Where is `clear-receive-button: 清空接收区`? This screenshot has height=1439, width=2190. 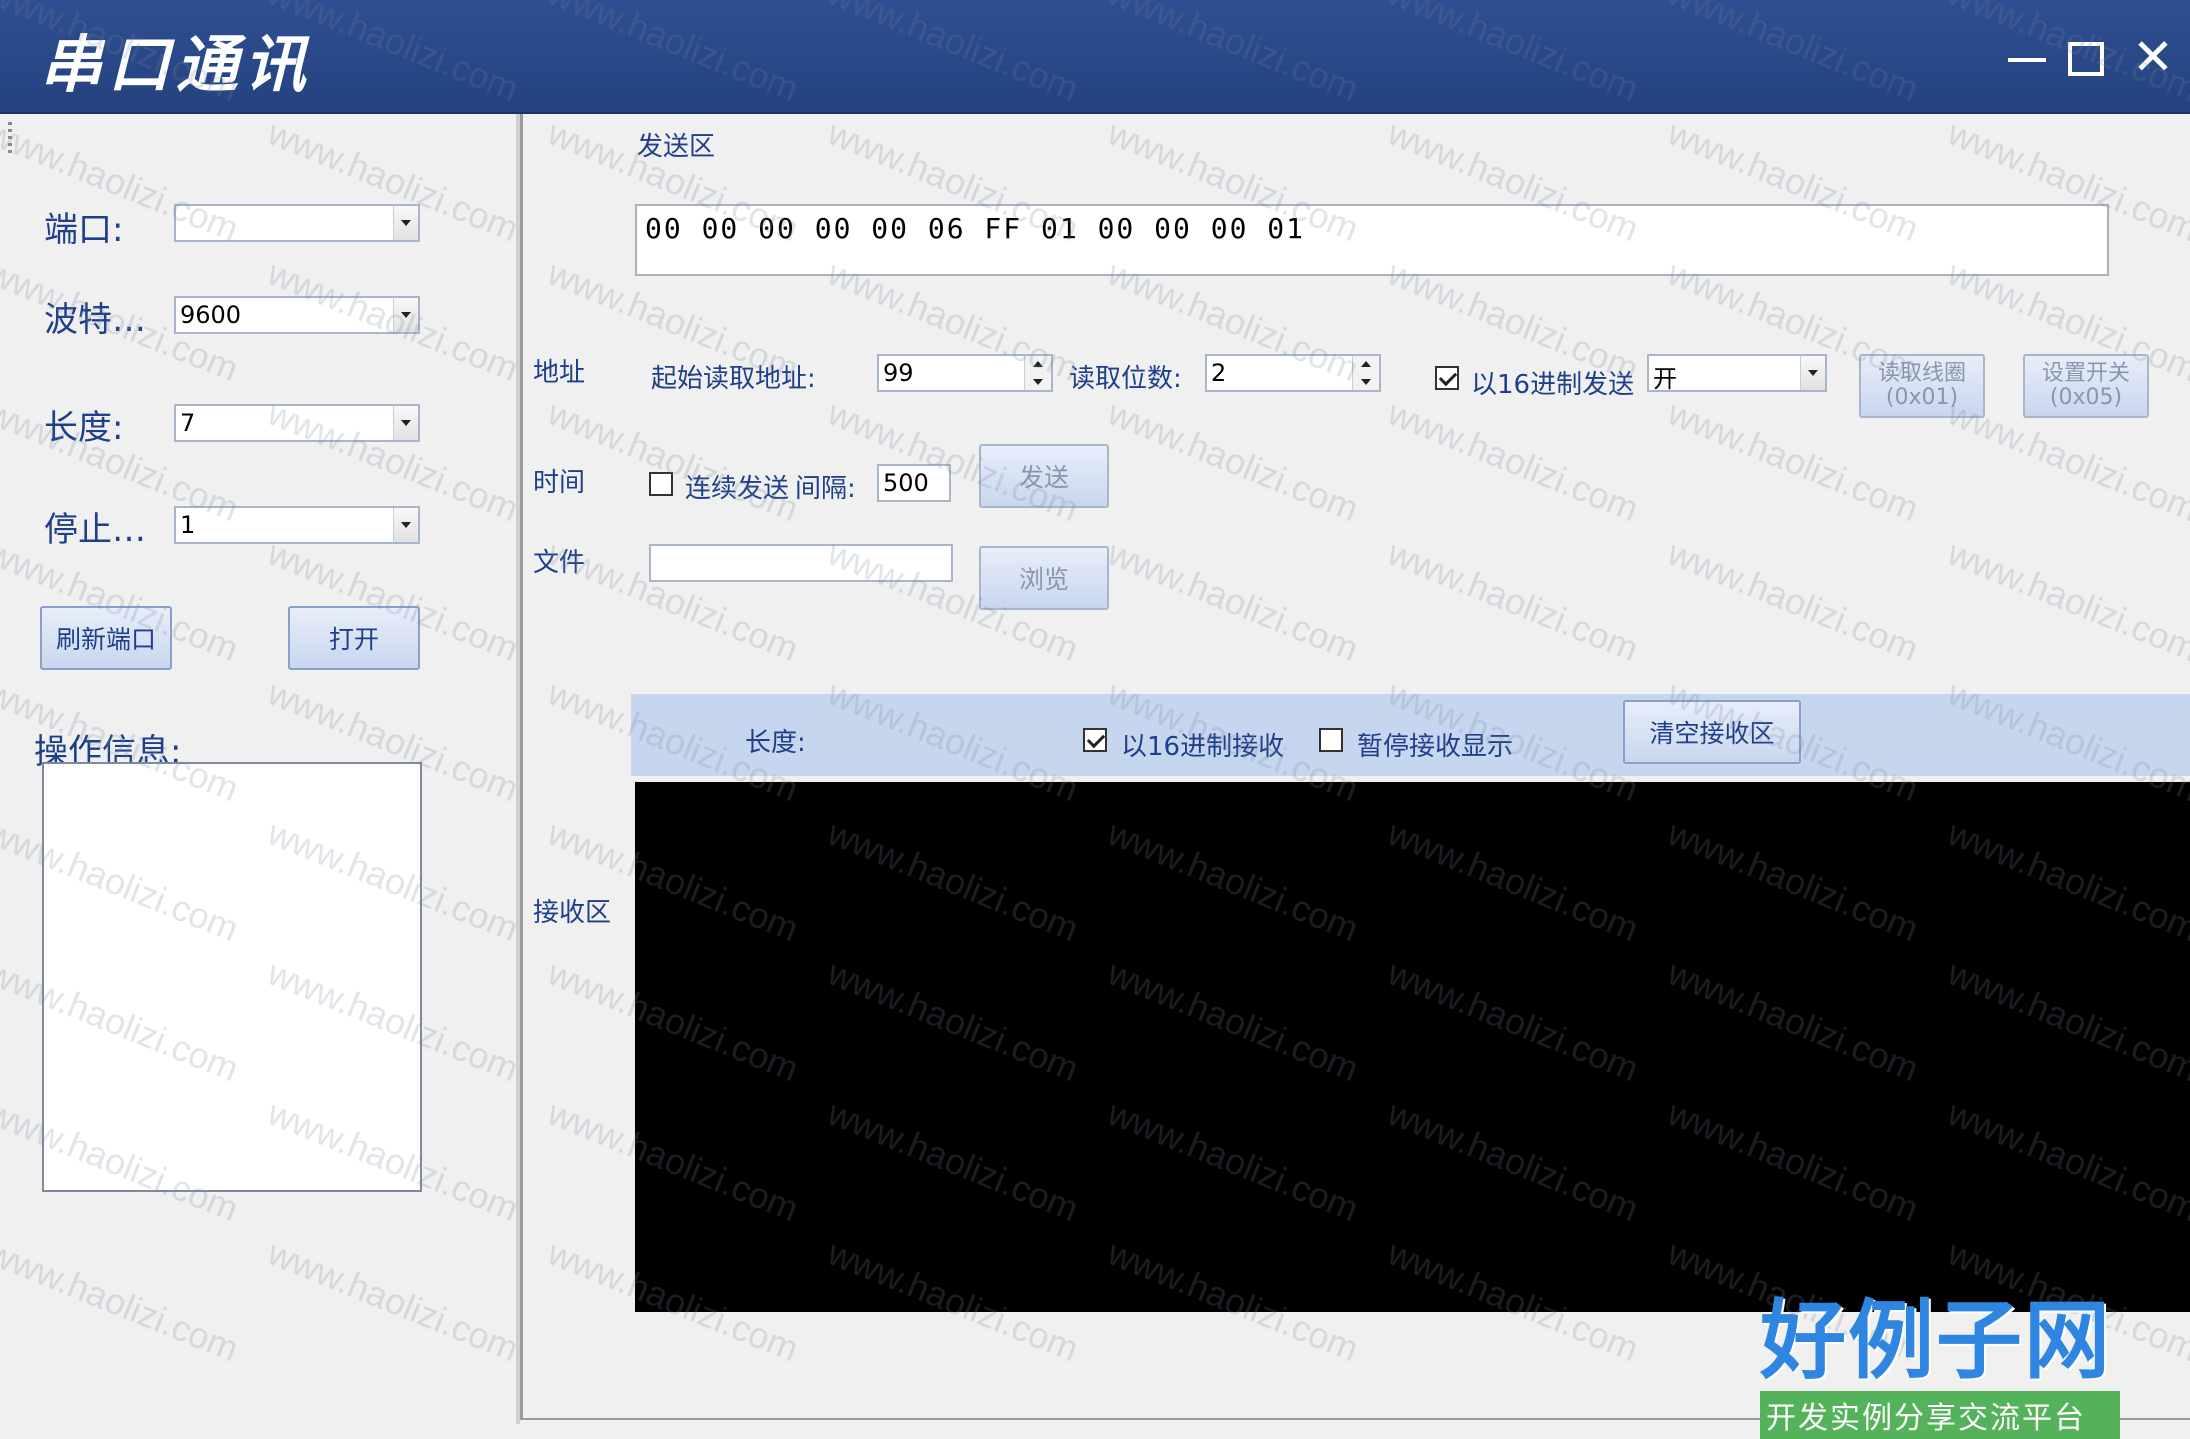 clear-receive-button: 清空接收区 is located at coordinates (1712, 732).